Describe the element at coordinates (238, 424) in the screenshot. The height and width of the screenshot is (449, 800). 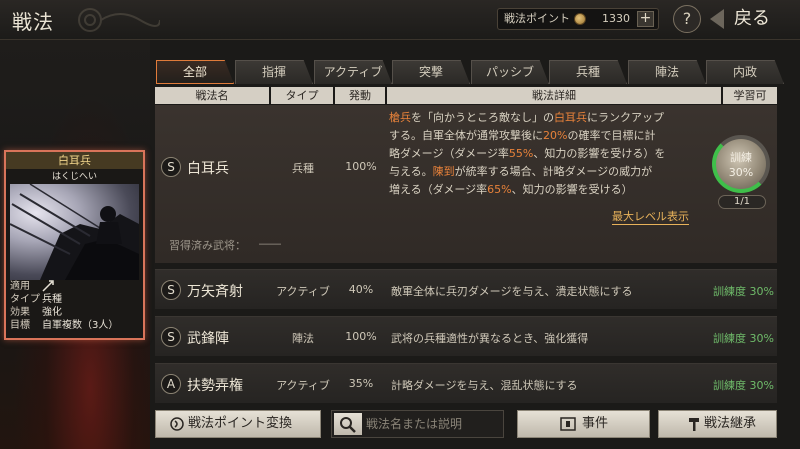
I see `convert-points-button: 戦法ポイント変換` at that location.